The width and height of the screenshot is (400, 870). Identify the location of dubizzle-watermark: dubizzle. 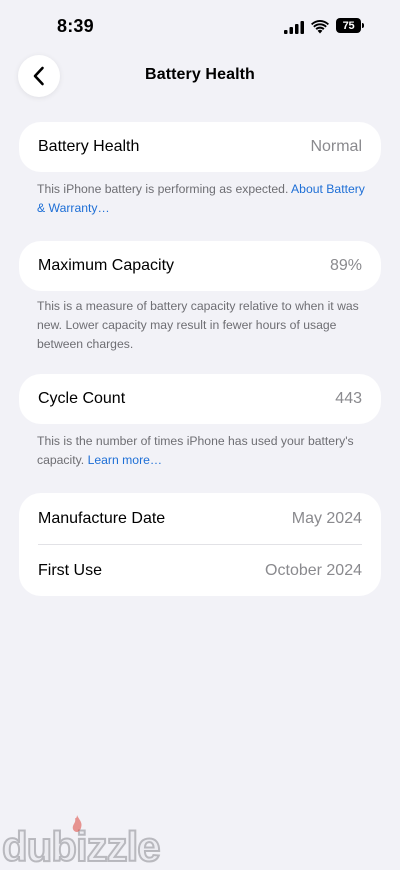
(90, 839).